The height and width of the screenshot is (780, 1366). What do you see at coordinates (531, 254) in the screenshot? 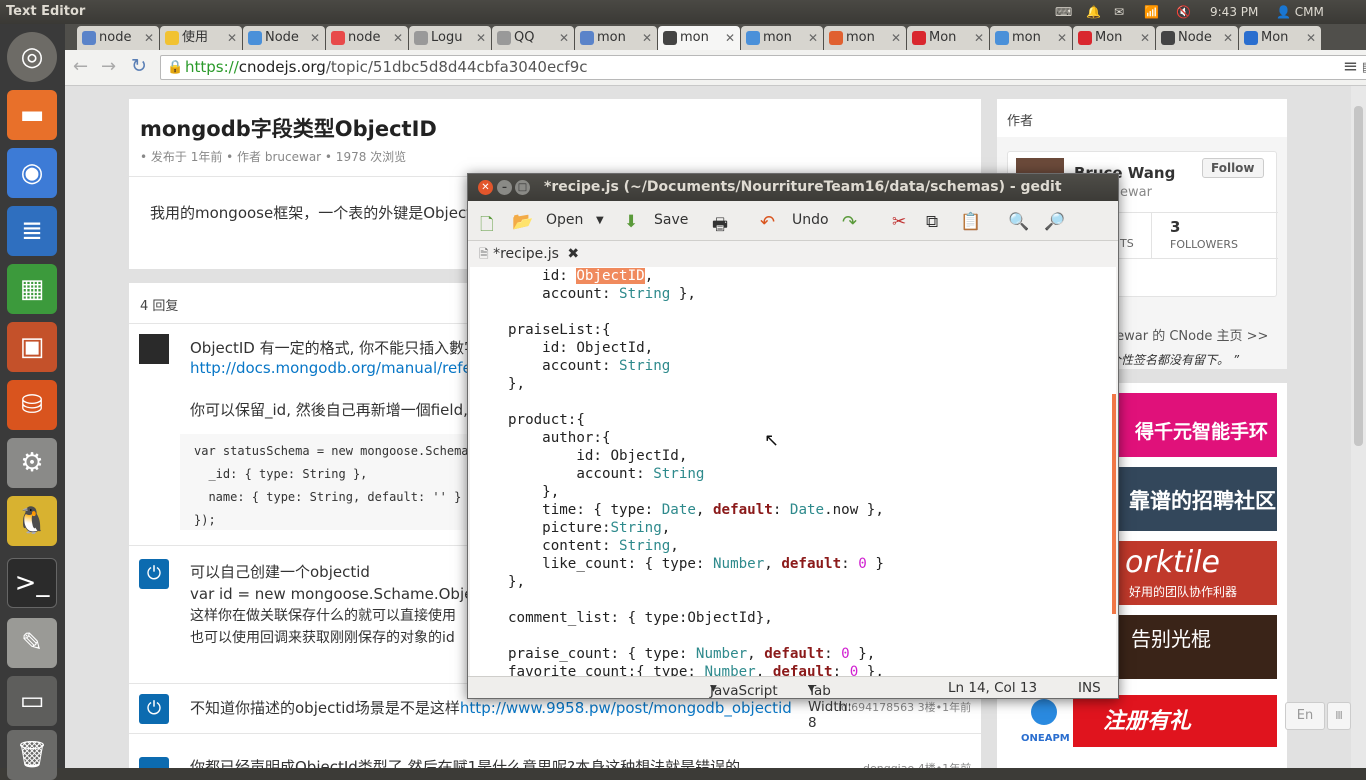
I see `document-tab: 🗎 *recipe.js ✖` at bounding box center [531, 254].